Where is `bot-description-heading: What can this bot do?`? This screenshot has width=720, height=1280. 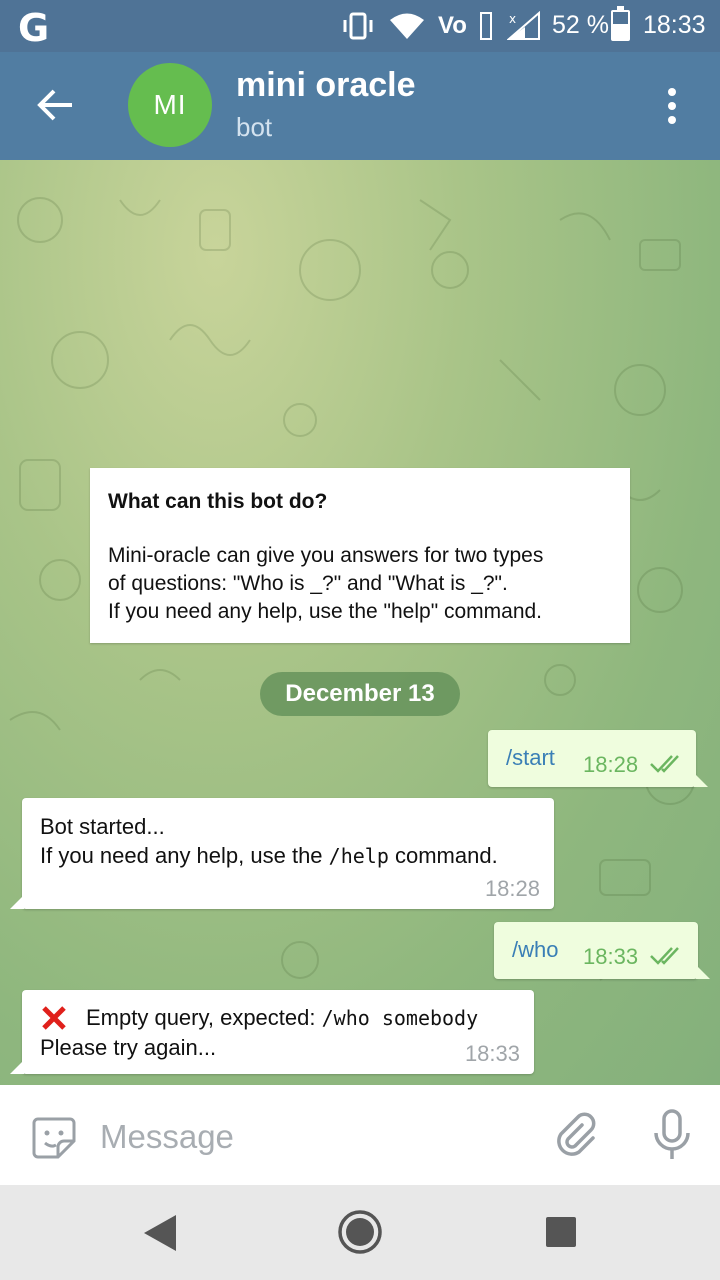
bot-description-heading: What can this bot do? is located at coordinates (218, 501).